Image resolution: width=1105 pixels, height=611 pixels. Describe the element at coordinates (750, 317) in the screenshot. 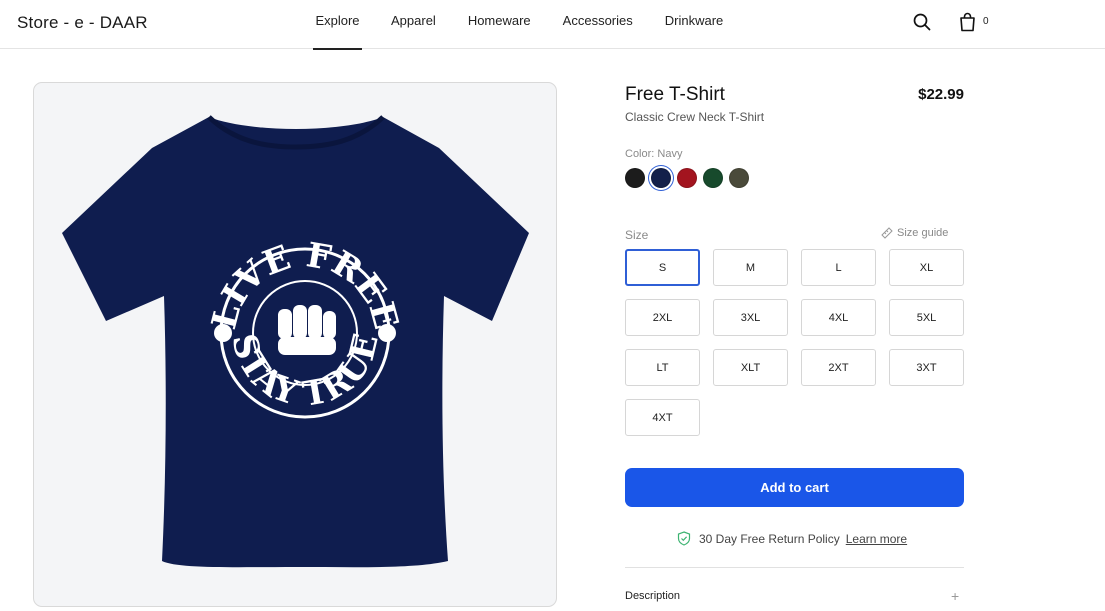

I see `size-option-3xl: 3XL` at that location.